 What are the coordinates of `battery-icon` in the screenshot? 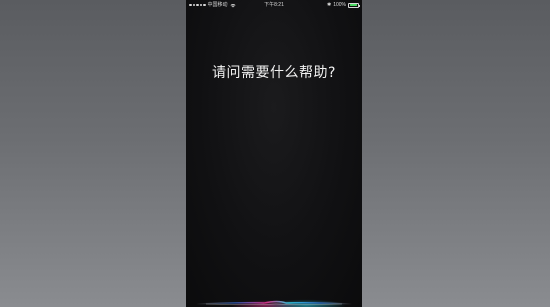 It's located at (354, 5).